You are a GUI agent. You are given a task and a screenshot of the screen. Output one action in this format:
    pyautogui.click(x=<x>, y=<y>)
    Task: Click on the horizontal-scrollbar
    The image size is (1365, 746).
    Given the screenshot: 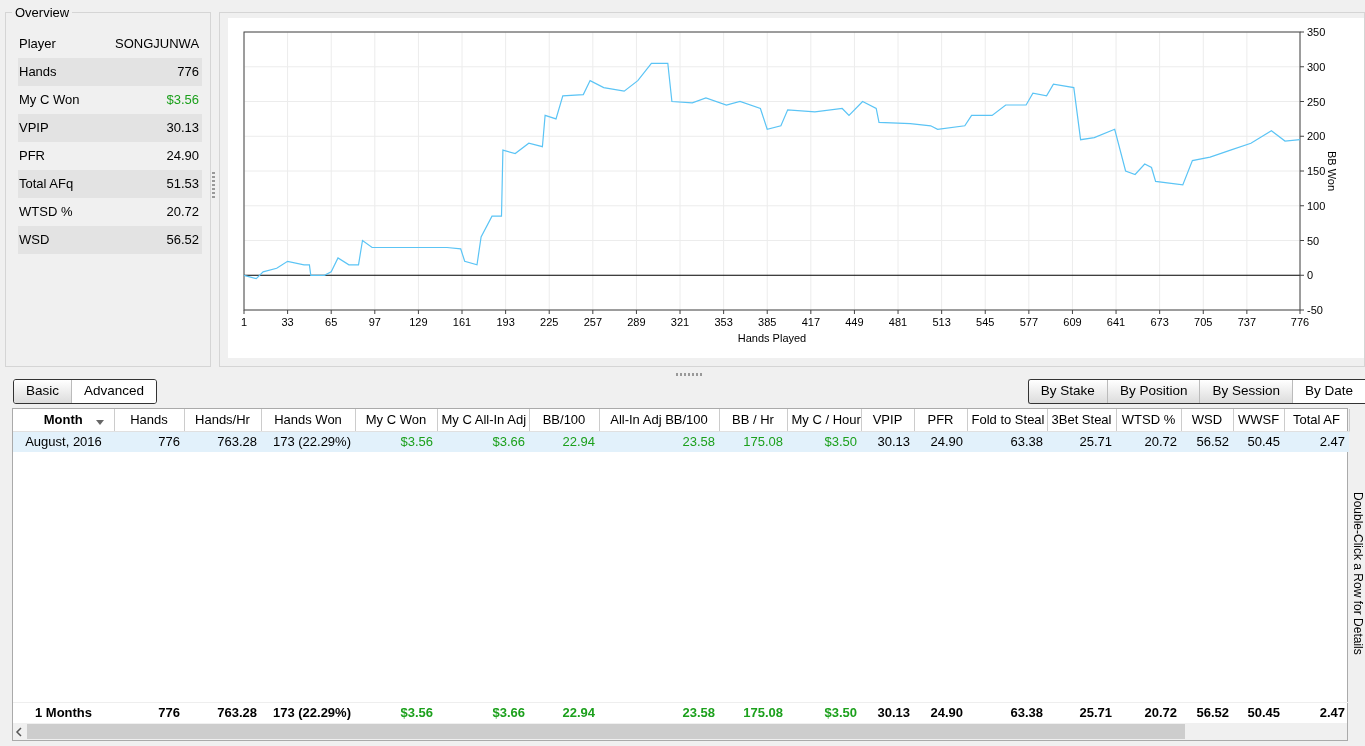 What is the action you would take?
    pyautogui.click(x=680, y=731)
    